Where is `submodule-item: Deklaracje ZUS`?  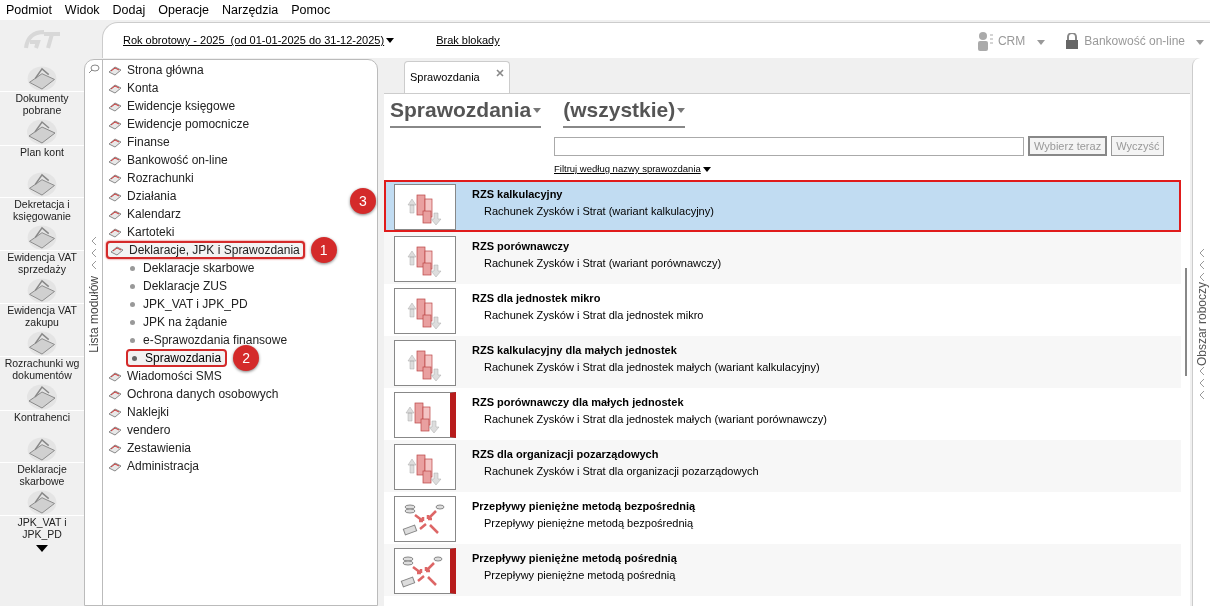
submodule-item: Deklaracje ZUS is located at coordinates (179, 286).